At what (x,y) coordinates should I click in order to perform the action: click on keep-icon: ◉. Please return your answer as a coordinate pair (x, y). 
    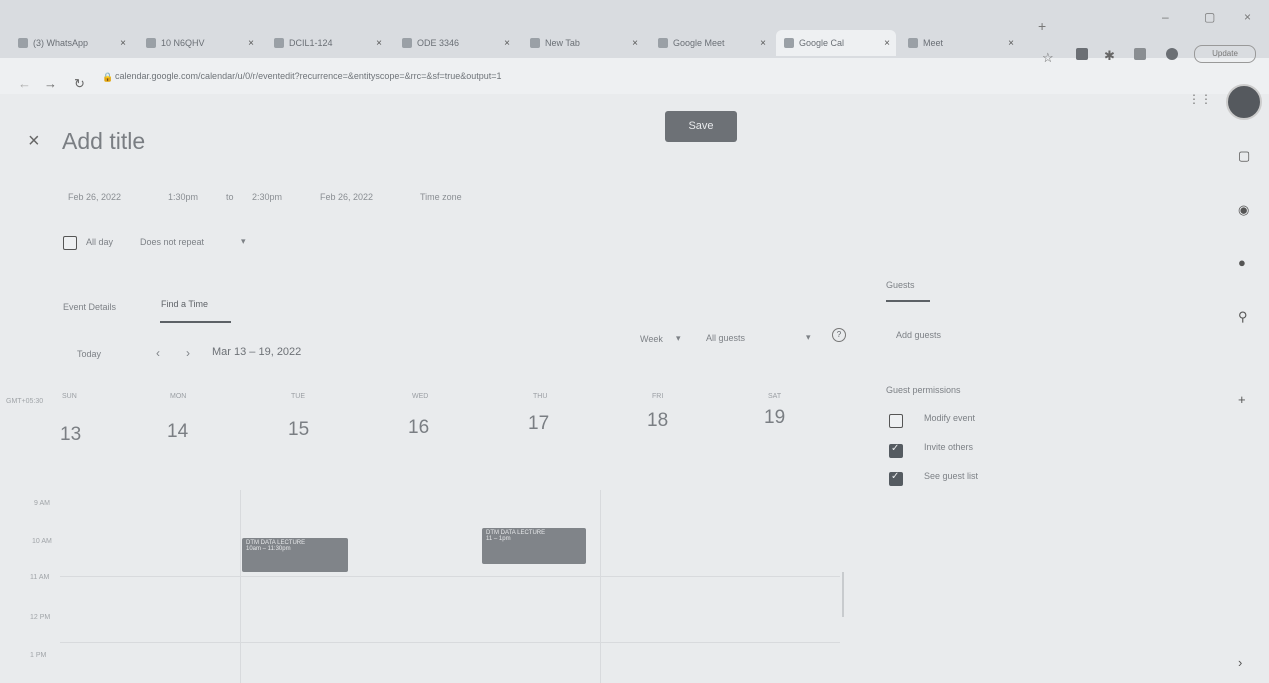
    Looking at the image, I should click on (1243, 210).